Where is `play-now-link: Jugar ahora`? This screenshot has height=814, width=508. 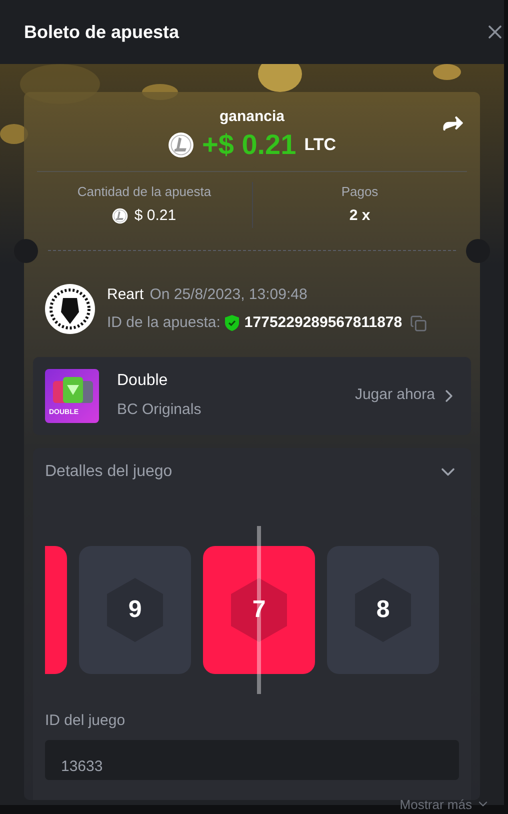 play-now-link: Jugar ahora is located at coordinates (394, 395).